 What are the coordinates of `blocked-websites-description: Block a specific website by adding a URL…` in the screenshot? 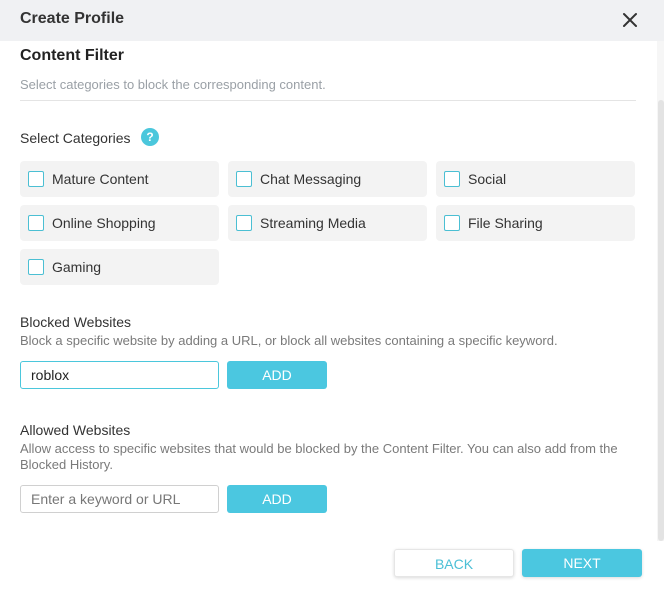 It's located at (289, 340).